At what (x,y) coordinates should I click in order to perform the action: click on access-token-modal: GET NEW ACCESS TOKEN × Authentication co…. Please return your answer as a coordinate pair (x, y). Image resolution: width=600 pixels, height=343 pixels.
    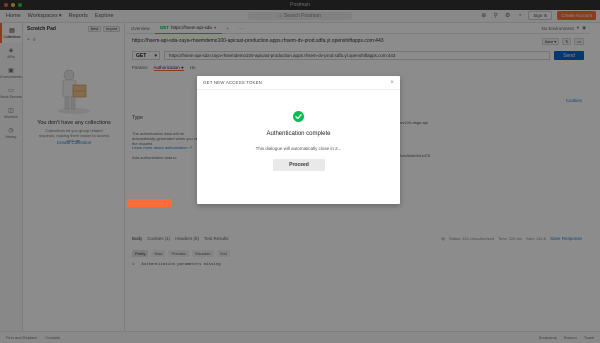
    Looking at the image, I should click on (298, 140).